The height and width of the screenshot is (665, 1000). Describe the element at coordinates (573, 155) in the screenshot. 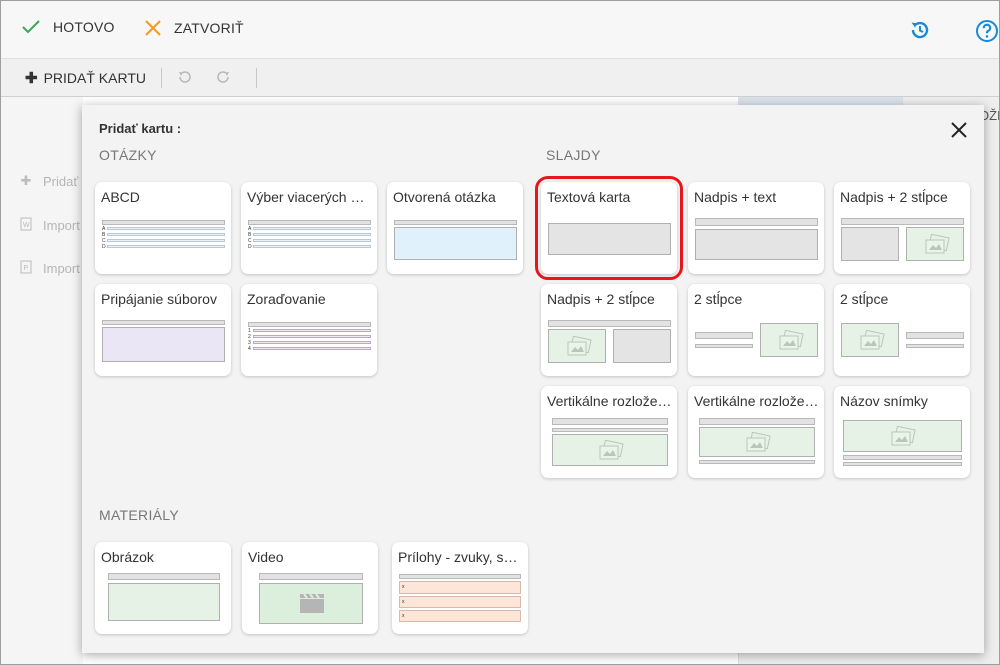

I see `section-title-slides: SLAJDY` at that location.